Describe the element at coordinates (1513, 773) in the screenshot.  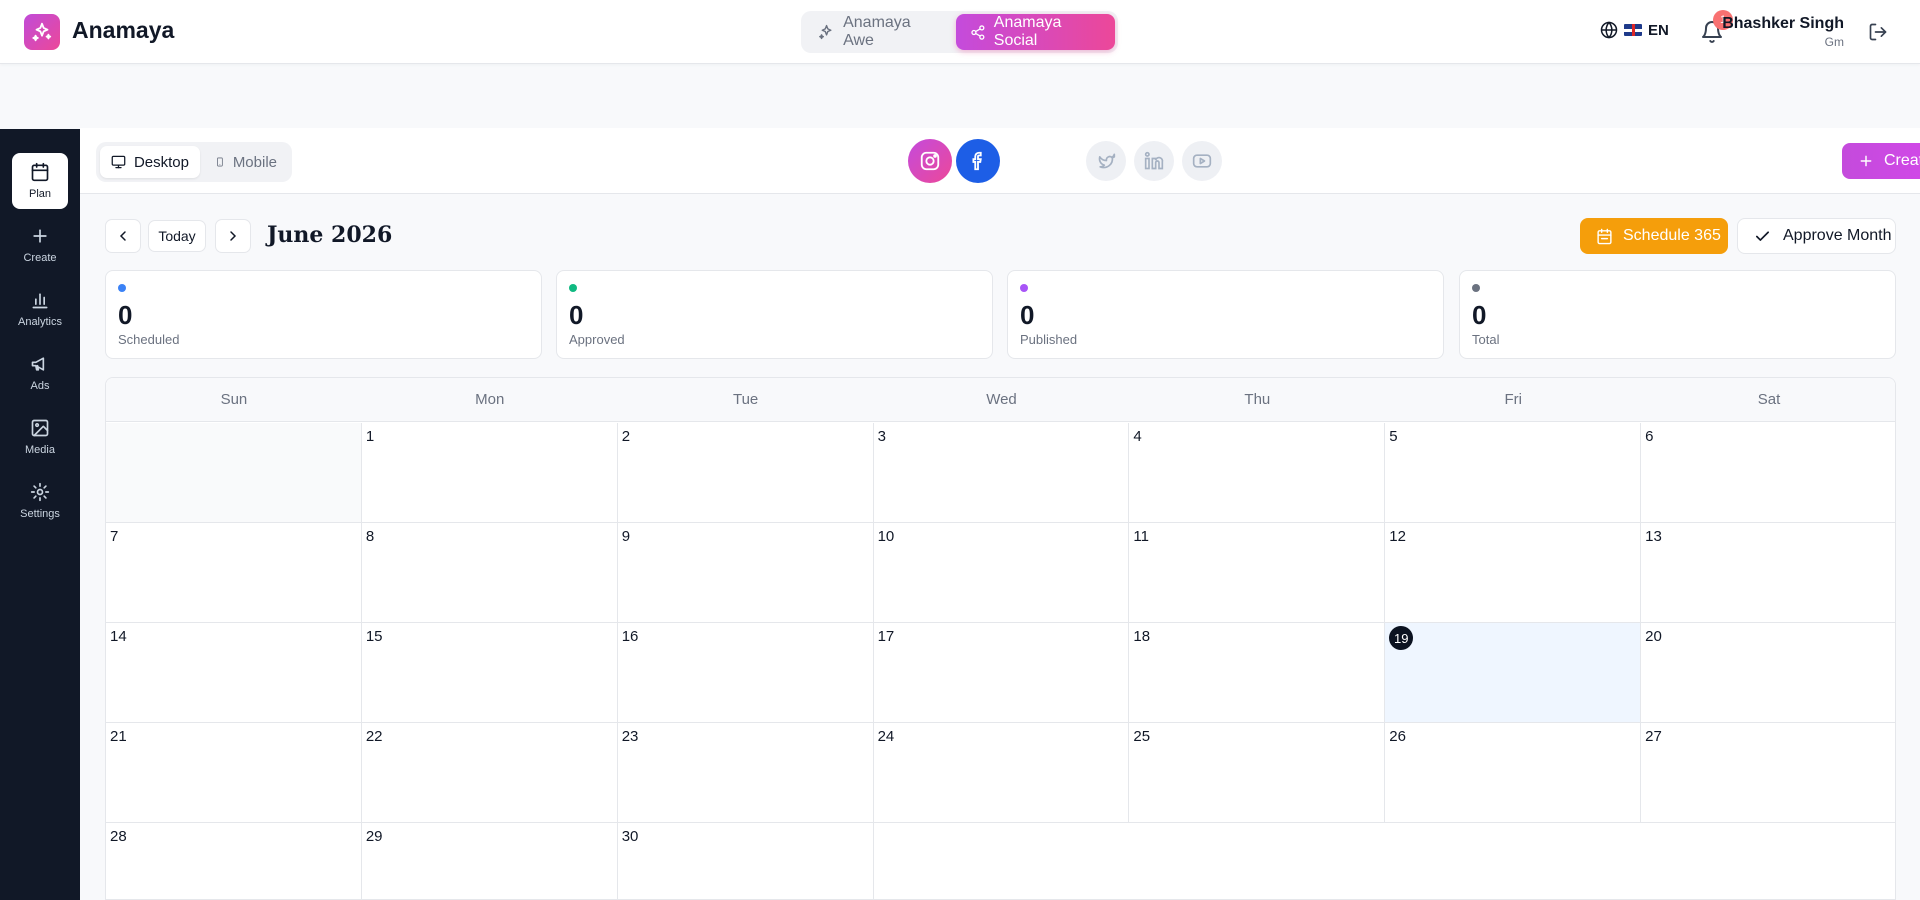
I see `calendar-day-cell: 26` at that location.